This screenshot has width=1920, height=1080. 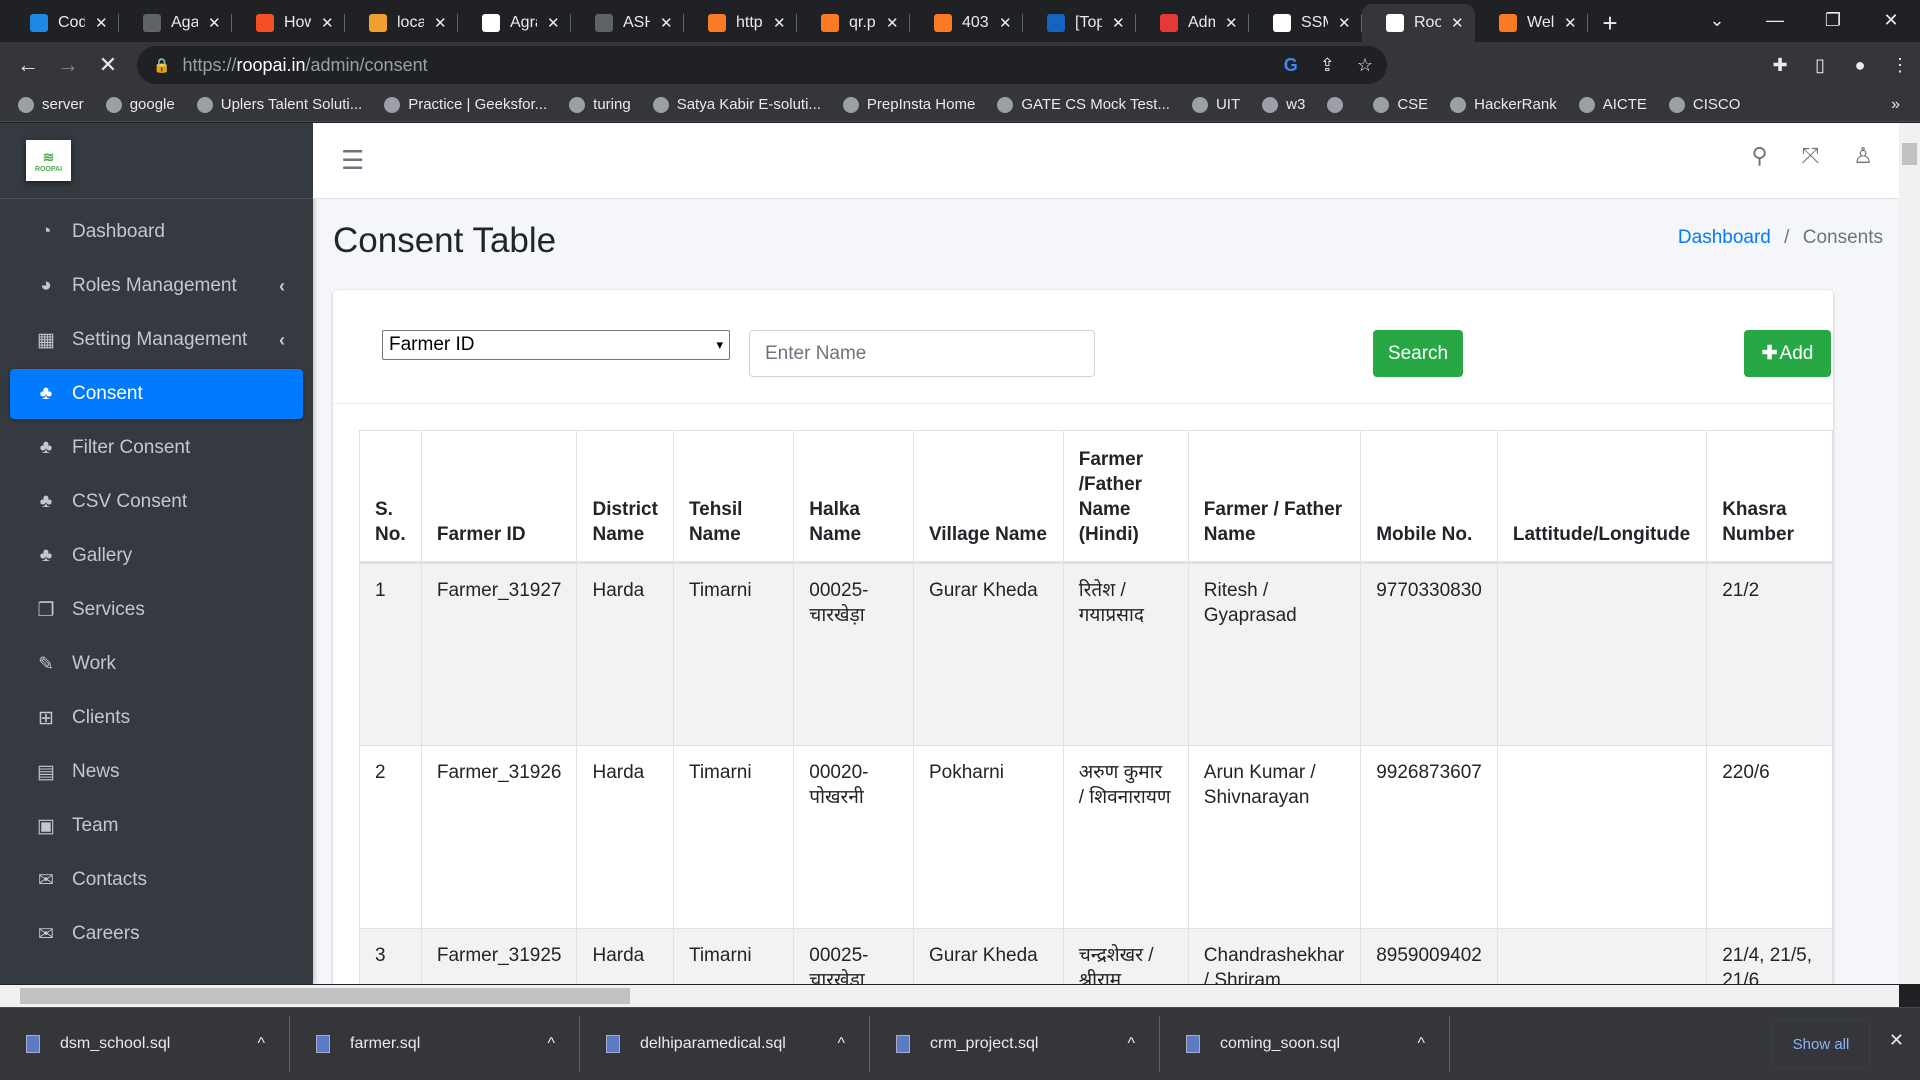 What do you see at coordinates (1192, 23) in the screenshot?
I see `browser-tab: Adm ✕` at bounding box center [1192, 23].